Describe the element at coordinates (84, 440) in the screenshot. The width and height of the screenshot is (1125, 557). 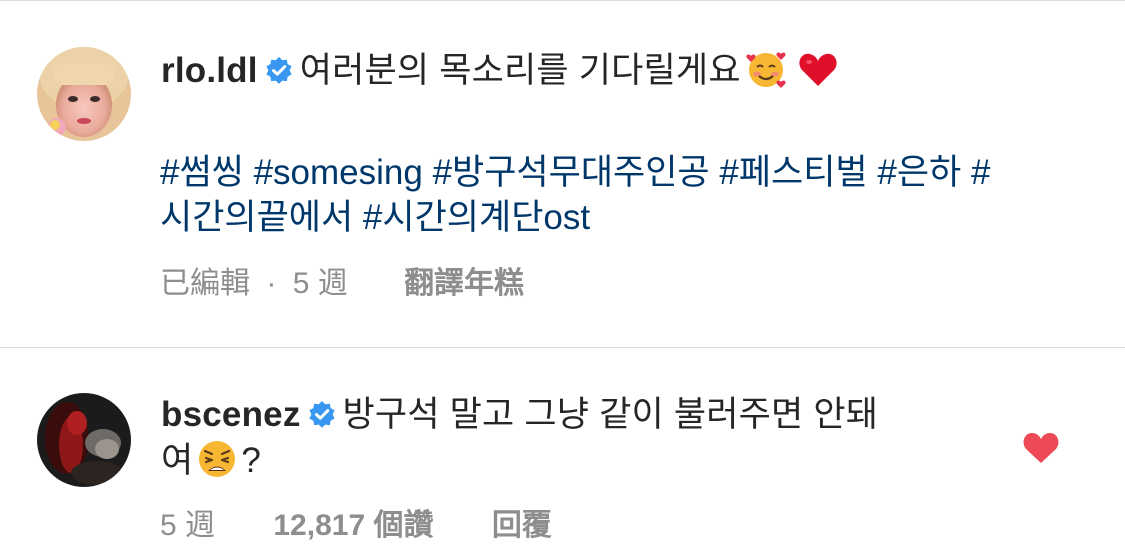
I see `avatar-bscenez` at that location.